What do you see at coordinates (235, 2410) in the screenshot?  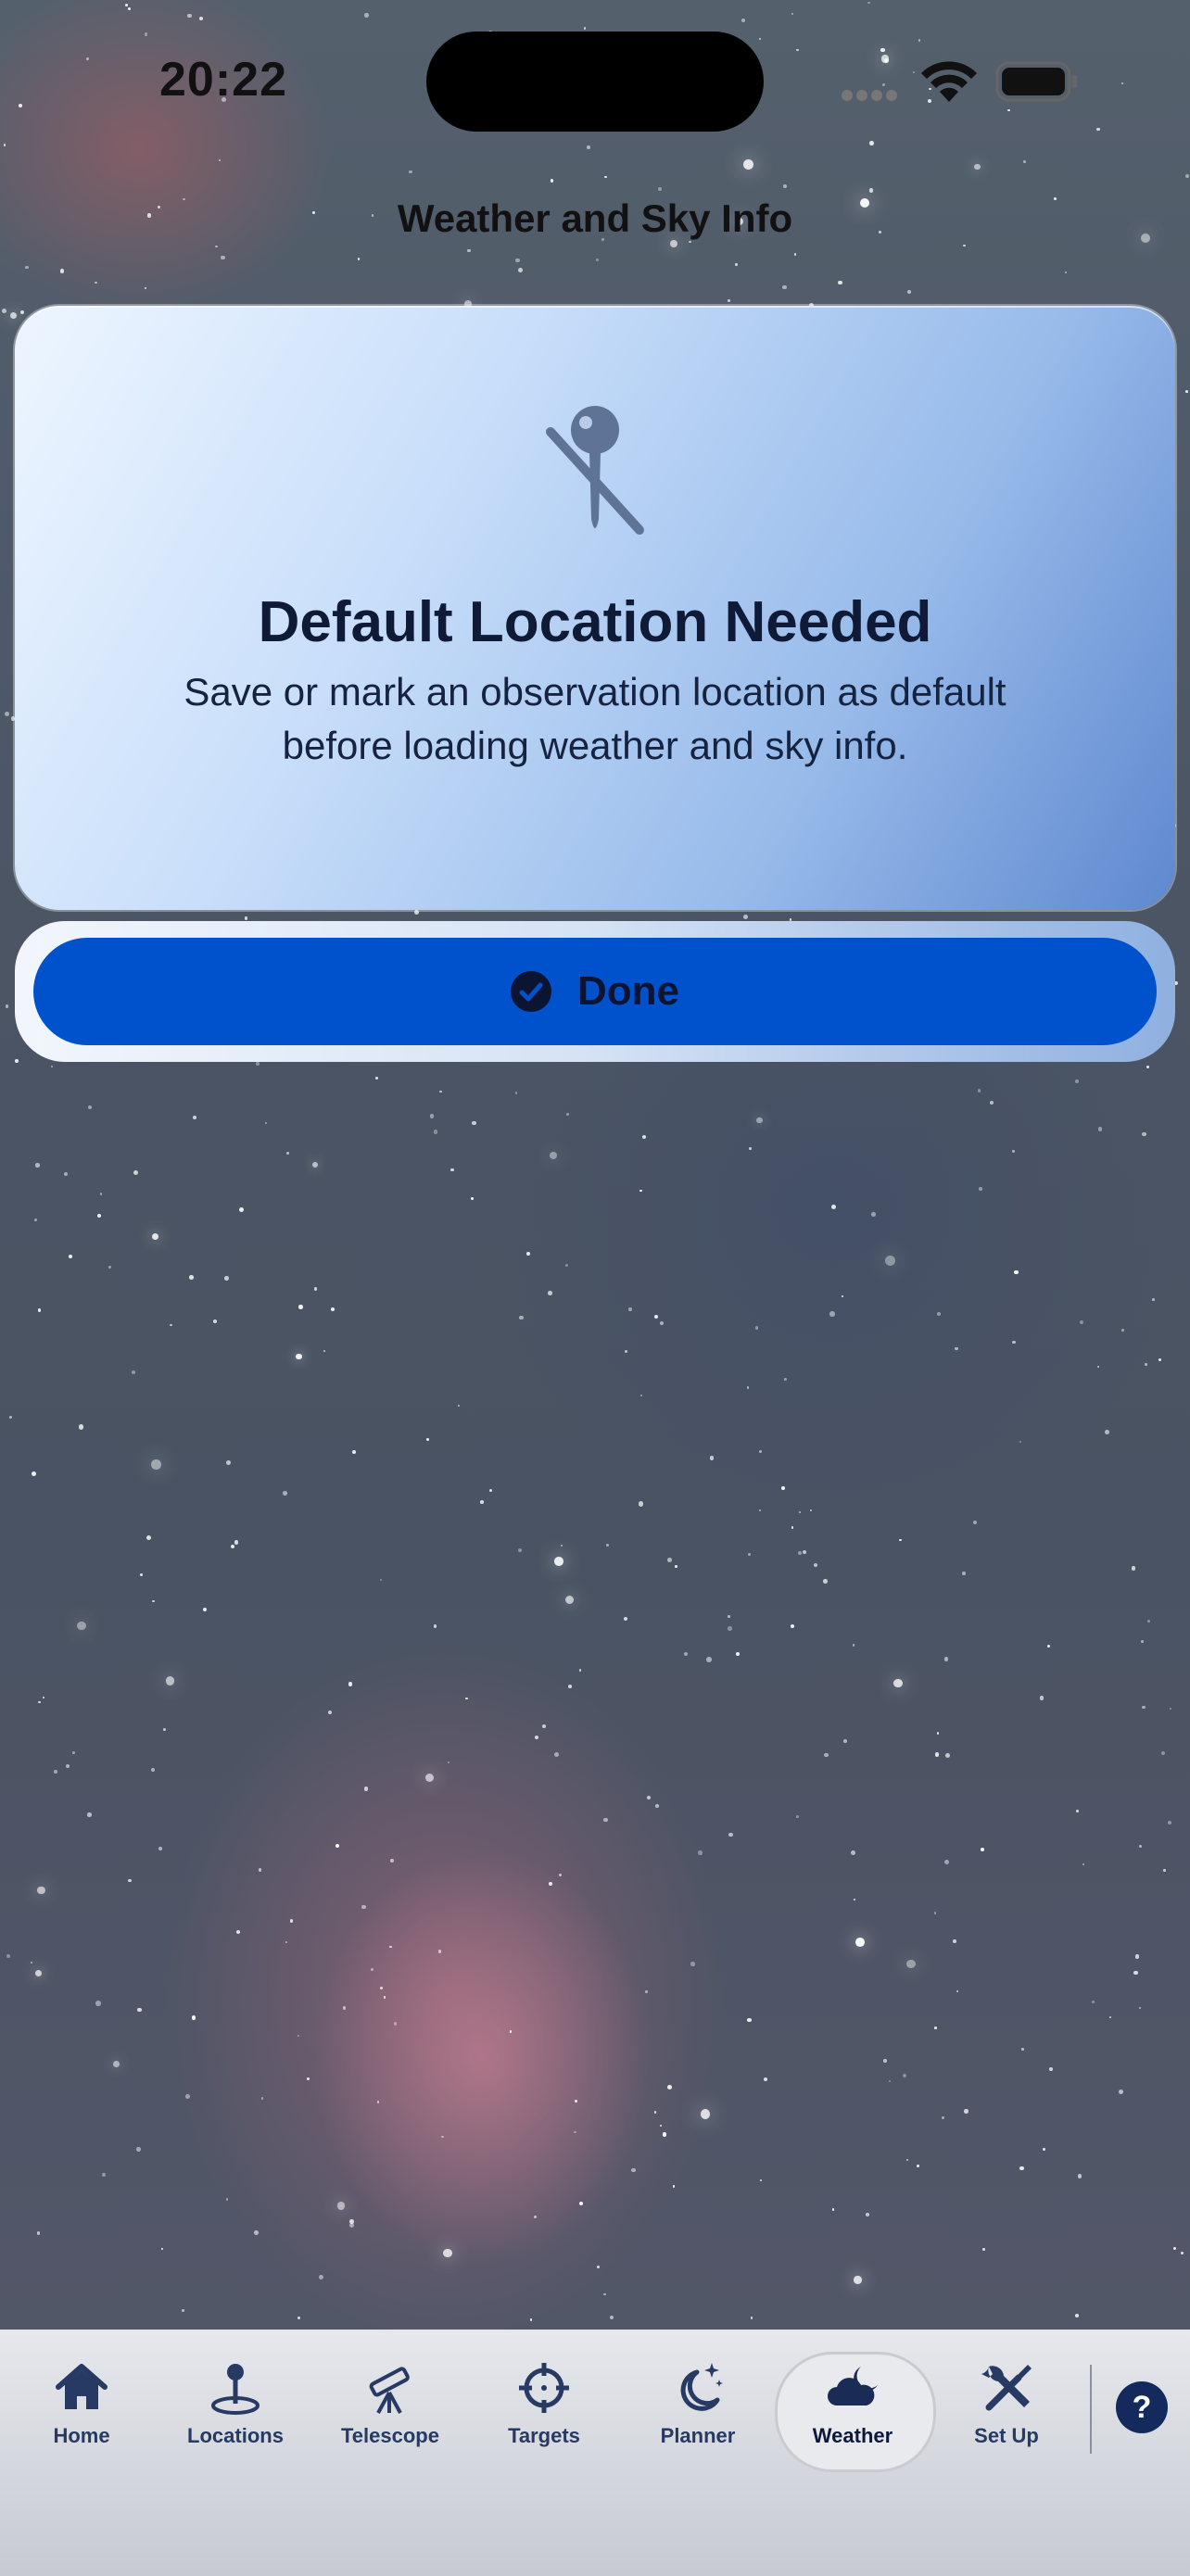 I see `tab-locations: Locations` at bounding box center [235, 2410].